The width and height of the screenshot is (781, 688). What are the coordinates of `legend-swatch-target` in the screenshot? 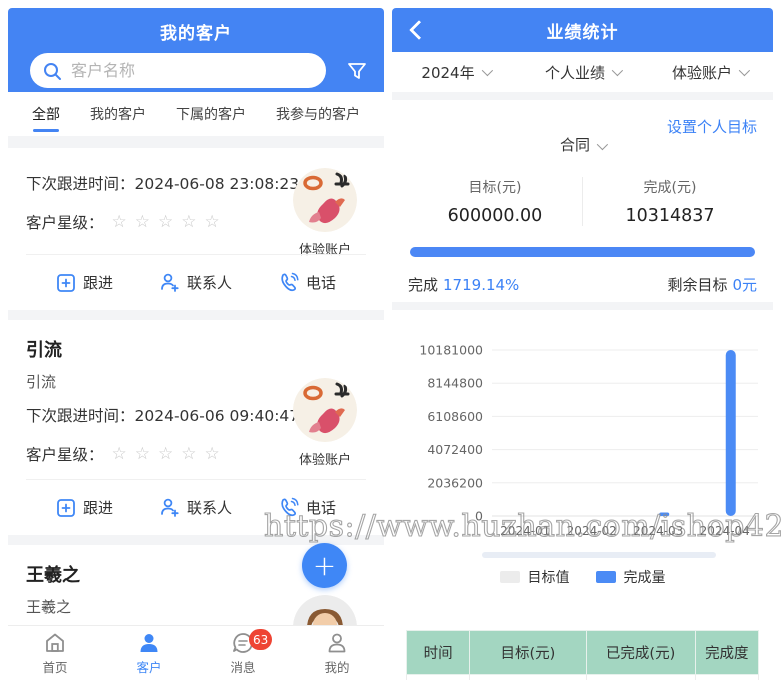 It's located at (509, 577).